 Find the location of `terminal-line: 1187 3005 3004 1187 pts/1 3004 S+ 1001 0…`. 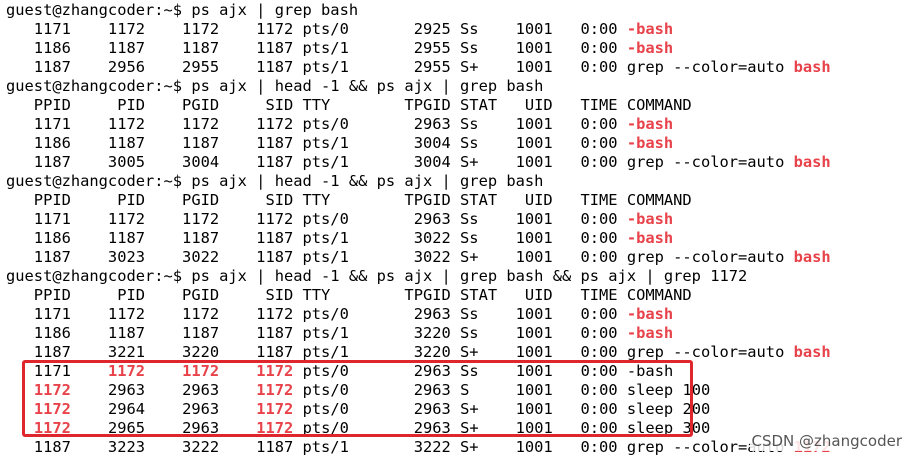

terminal-line: 1187 3005 3004 1187 pts/1 3004 S+ 1001 0… is located at coordinates (418, 162).